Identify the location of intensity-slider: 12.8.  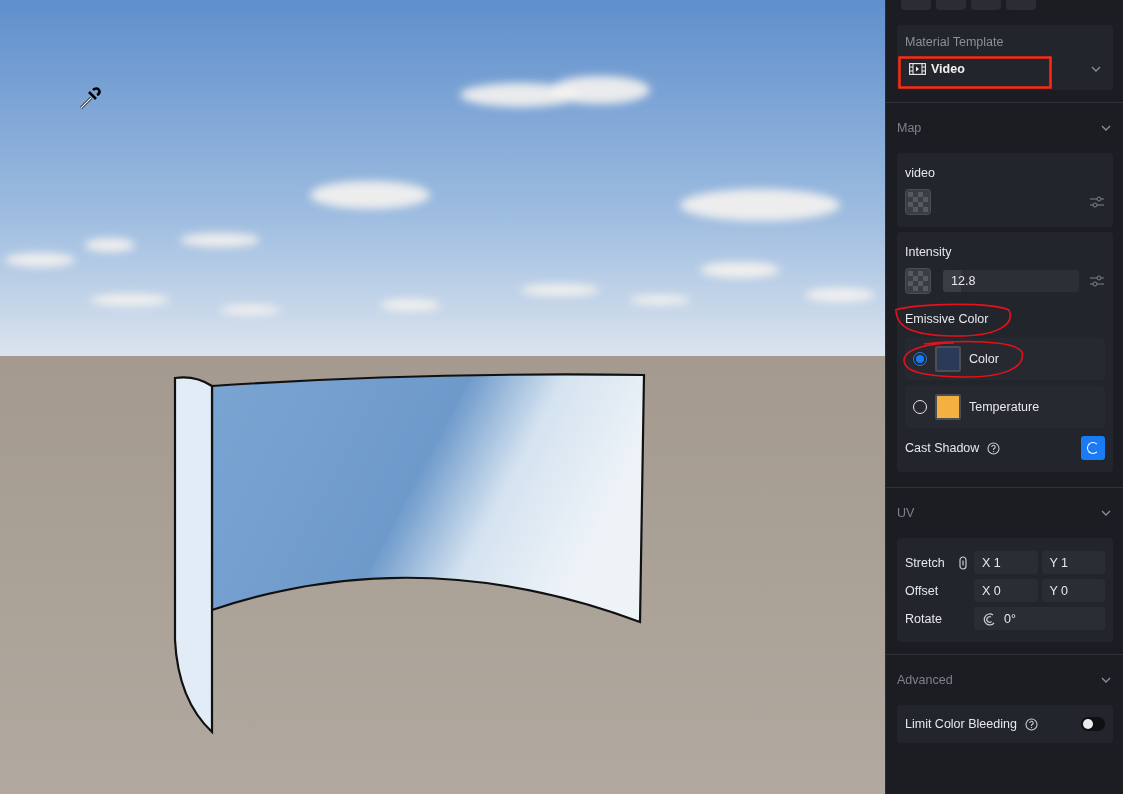
(1011, 281).